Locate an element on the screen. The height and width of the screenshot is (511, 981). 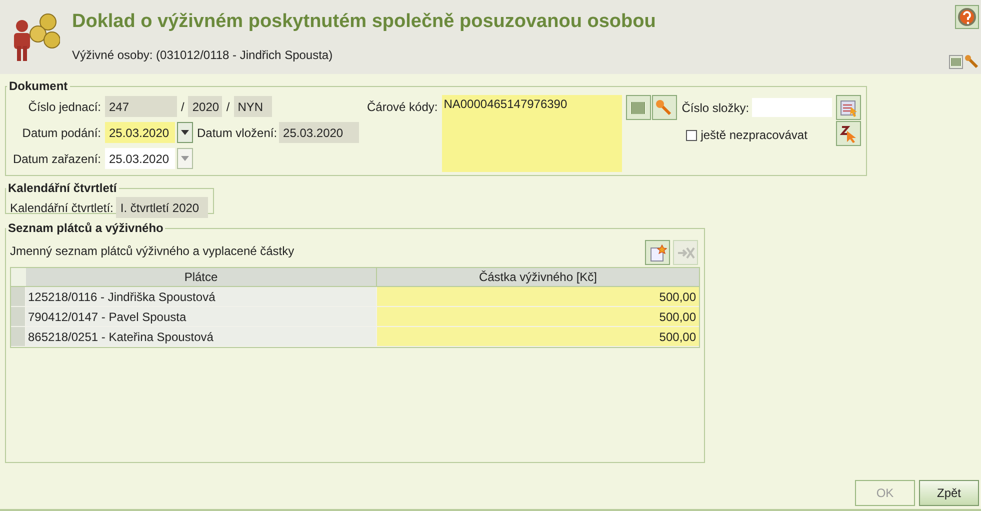
list-cursor-icon is located at coordinates (849, 107).